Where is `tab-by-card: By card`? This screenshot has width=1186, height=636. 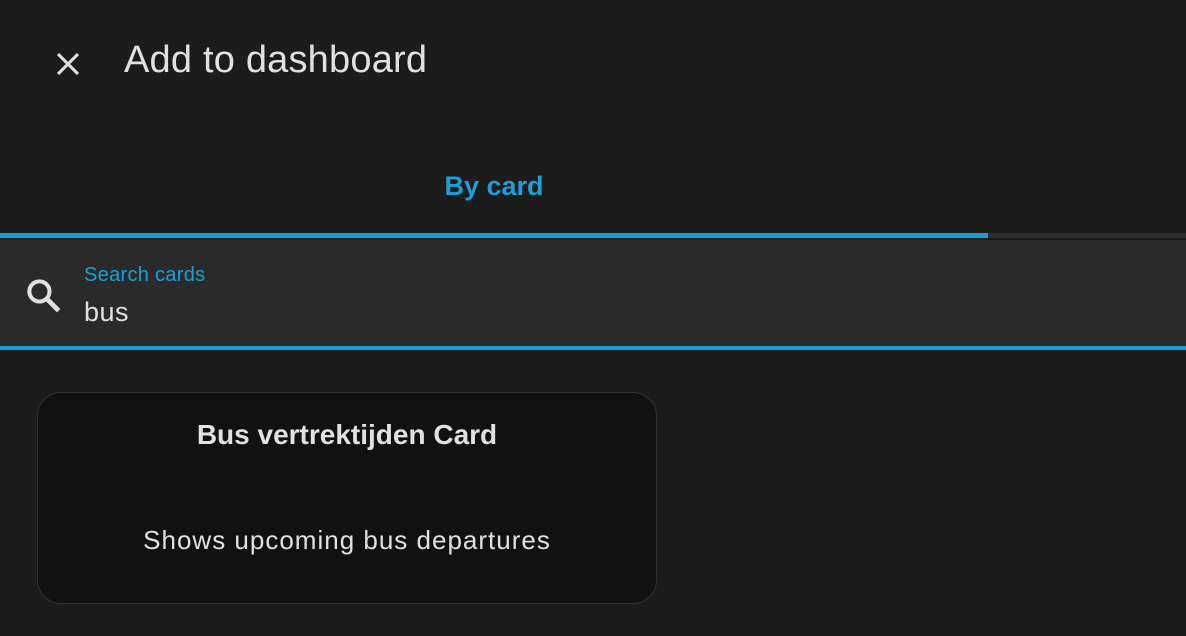
tab-by-card: By card is located at coordinates (494, 187).